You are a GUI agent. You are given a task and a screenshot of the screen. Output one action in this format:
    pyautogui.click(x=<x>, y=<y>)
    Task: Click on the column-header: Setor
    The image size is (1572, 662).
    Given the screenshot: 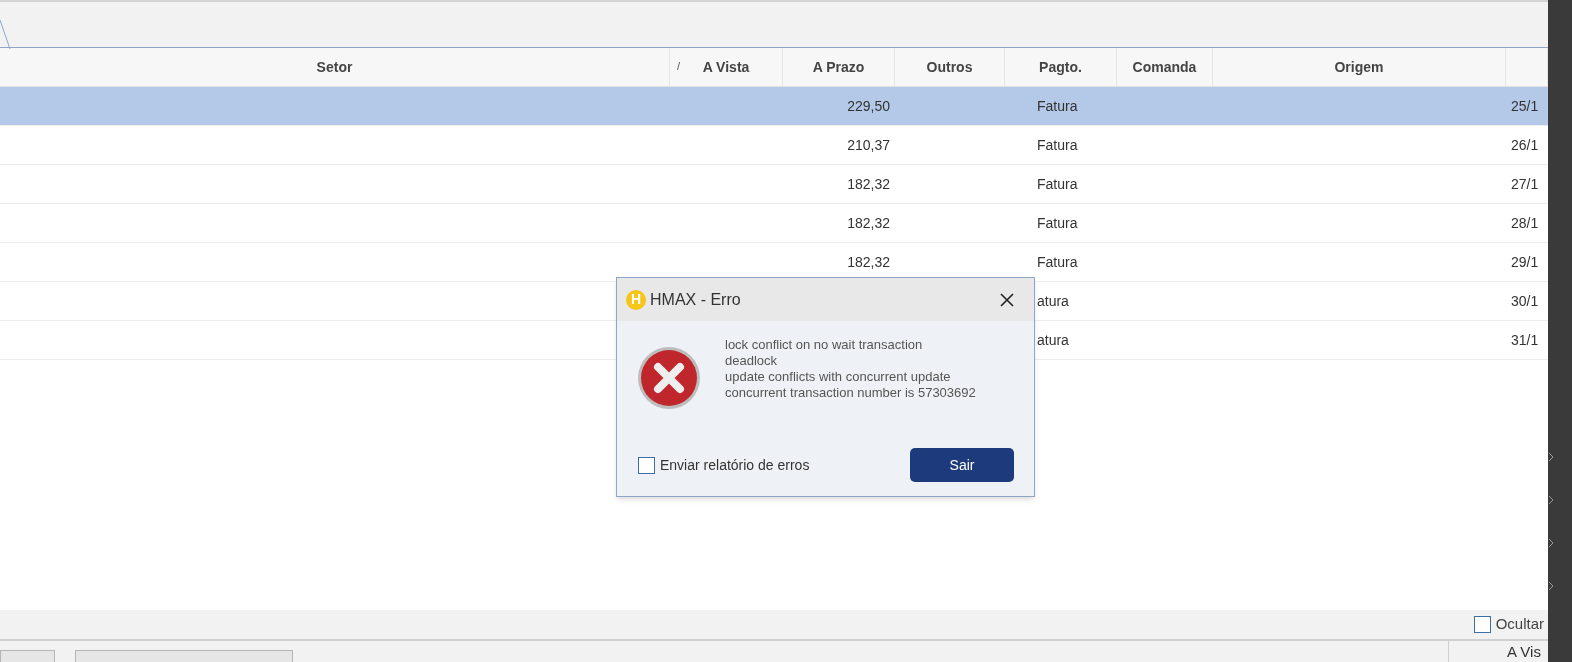 What is the action you would take?
    pyautogui.click(x=334, y=67)
    